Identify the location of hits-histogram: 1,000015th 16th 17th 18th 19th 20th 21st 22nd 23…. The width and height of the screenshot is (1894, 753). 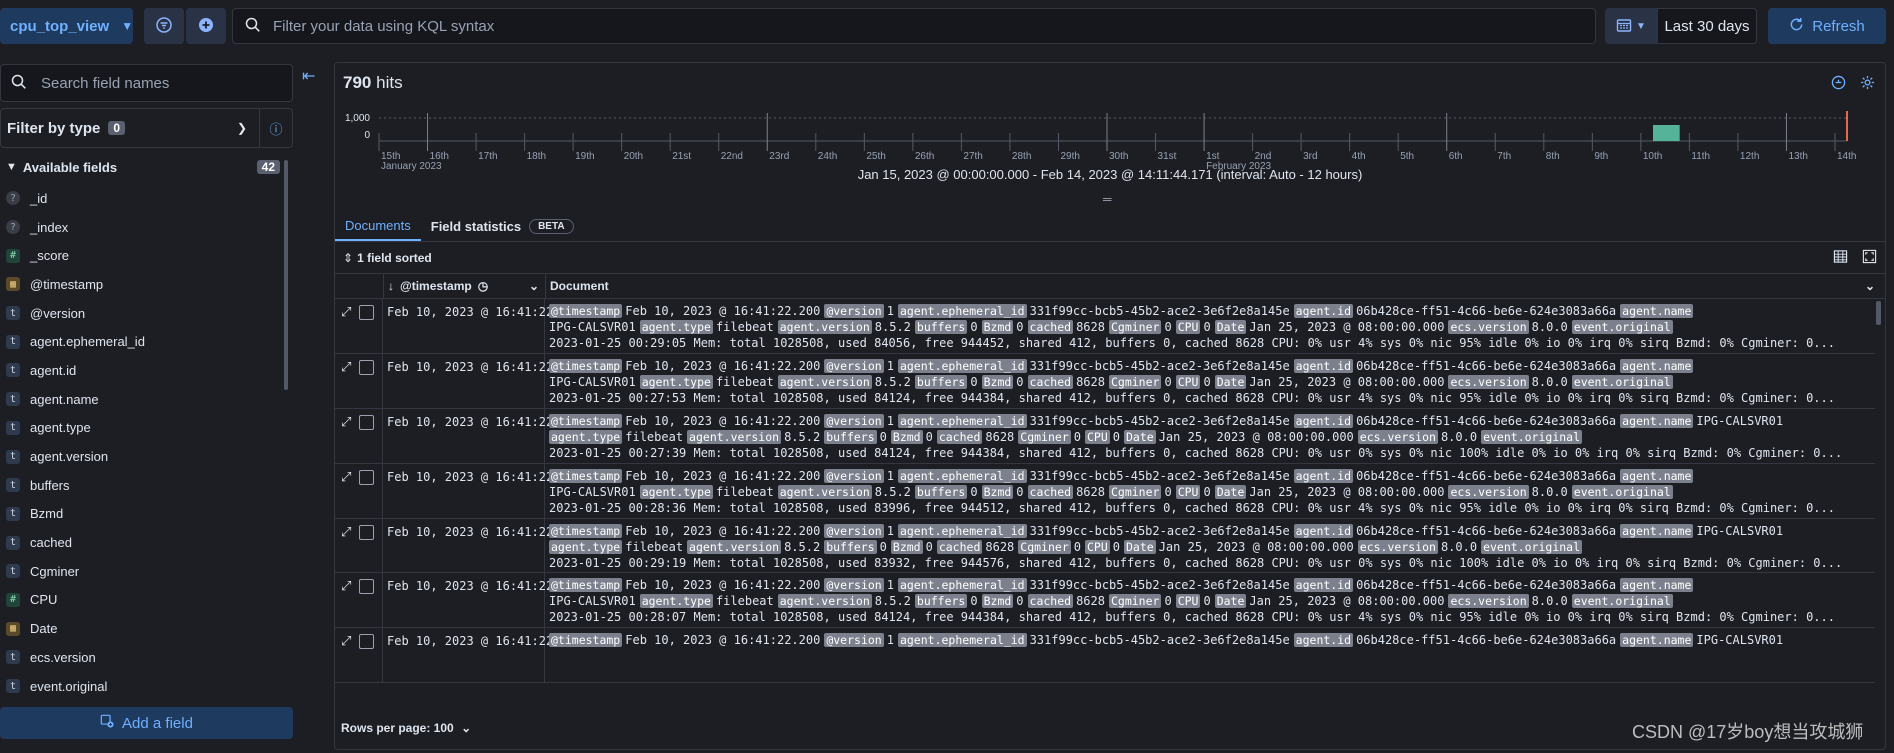
(1110, 155).